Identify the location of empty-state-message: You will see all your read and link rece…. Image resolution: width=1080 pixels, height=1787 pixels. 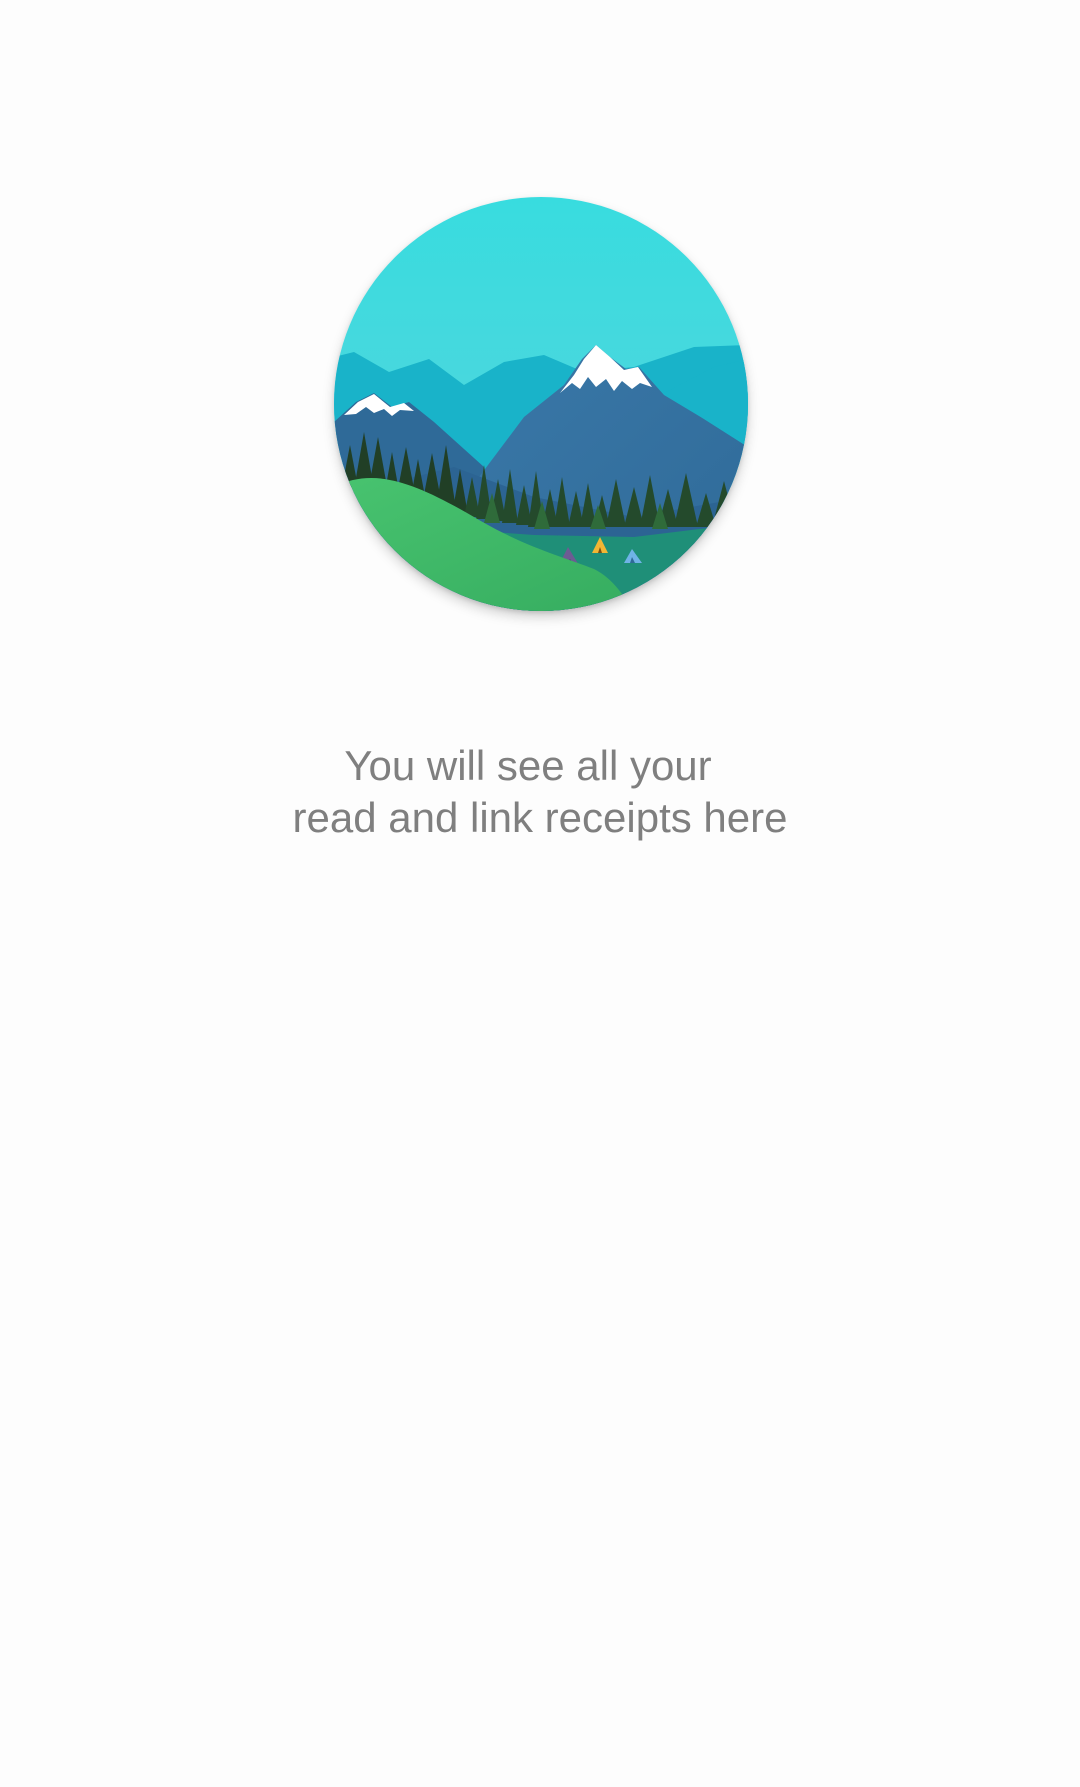
(540, 792).